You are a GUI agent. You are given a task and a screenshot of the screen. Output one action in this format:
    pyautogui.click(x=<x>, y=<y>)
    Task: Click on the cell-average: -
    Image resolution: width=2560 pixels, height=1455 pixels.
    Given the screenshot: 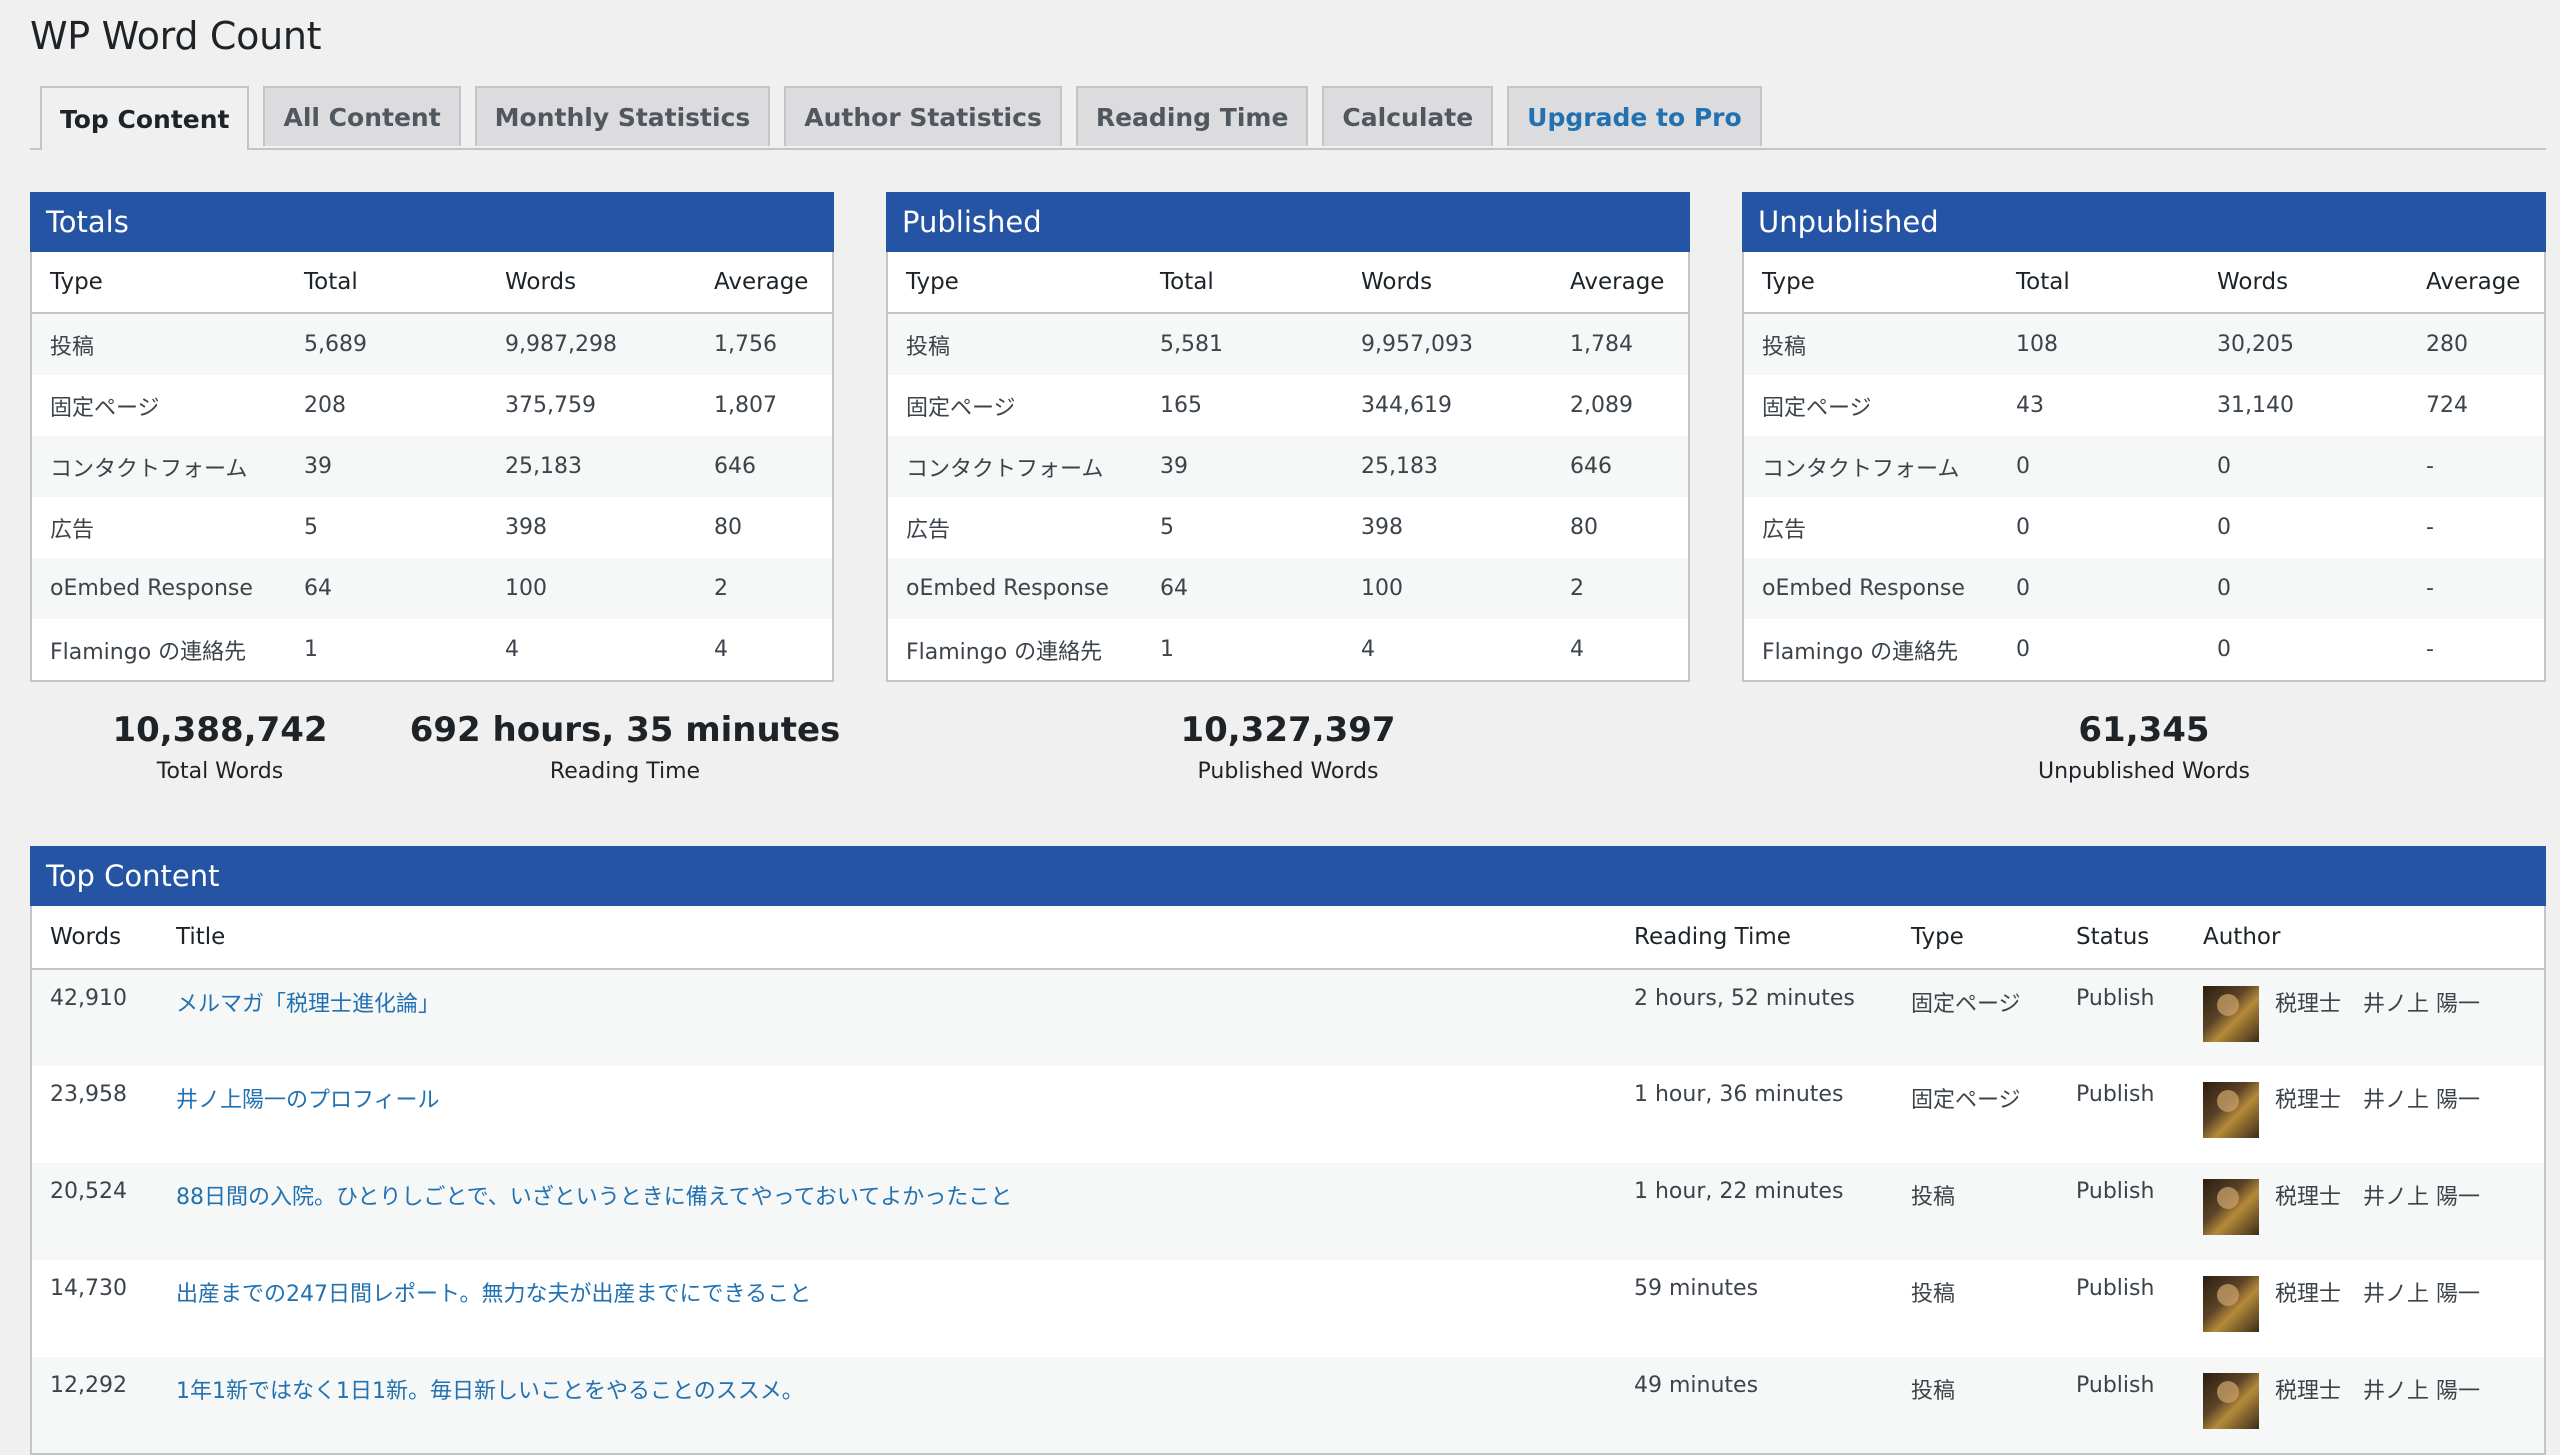 What is the action you would take?
    pyautogui.click(x=2476, y=466)
    